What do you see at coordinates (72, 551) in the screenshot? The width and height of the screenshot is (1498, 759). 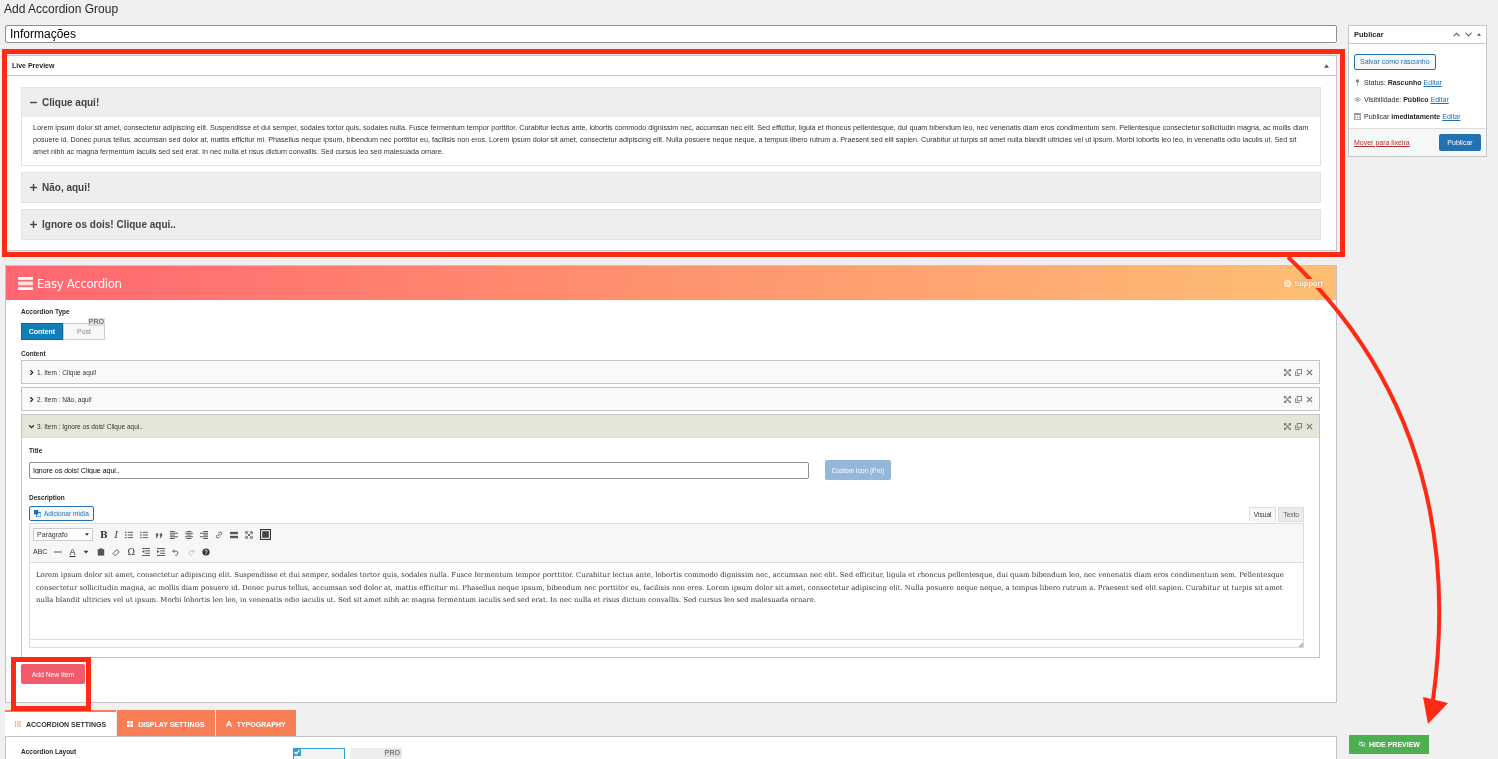 I see `text-color-button: A` at bounding box center [72, 551].